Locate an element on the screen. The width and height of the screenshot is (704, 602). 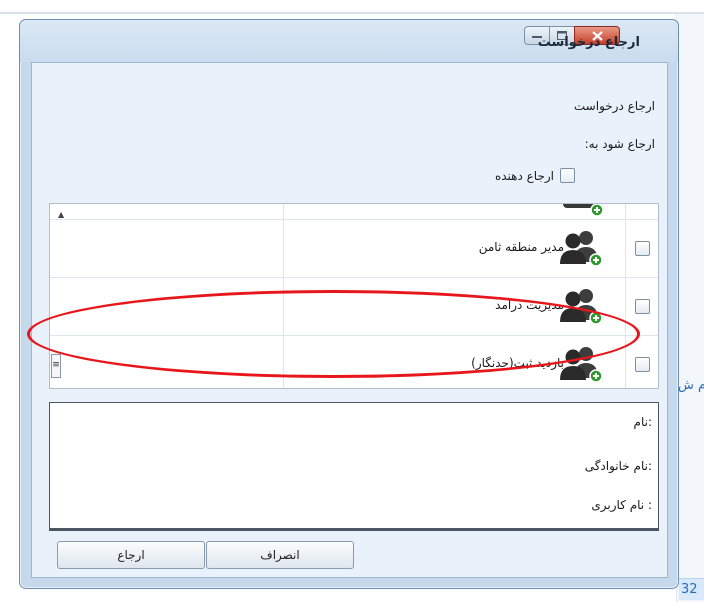
request-title-label: ارجاع درخواست is located at coordinates (614, 106).